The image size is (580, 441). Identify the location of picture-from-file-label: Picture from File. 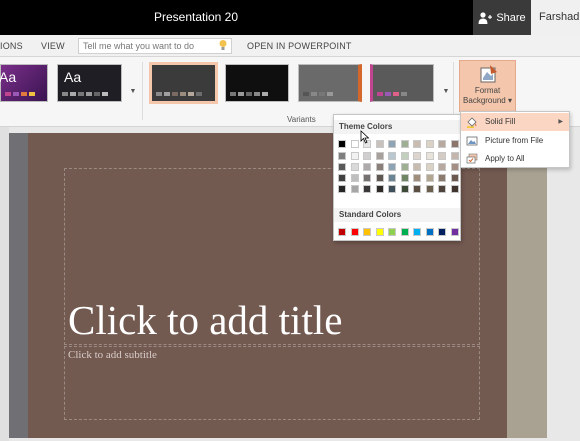
(514, 140).